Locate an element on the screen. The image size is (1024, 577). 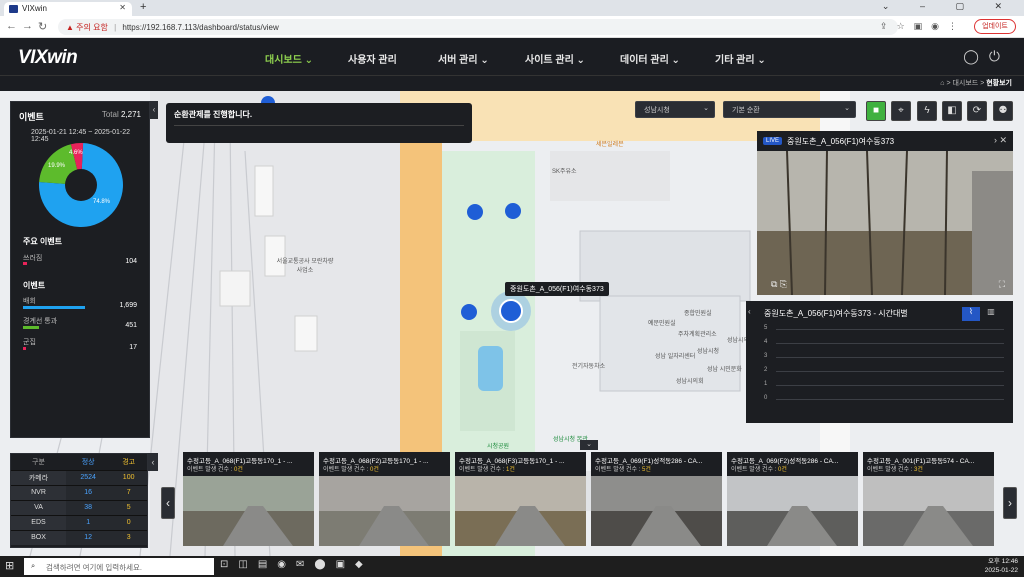
favicon-icon is located at coordinates (13, 9).